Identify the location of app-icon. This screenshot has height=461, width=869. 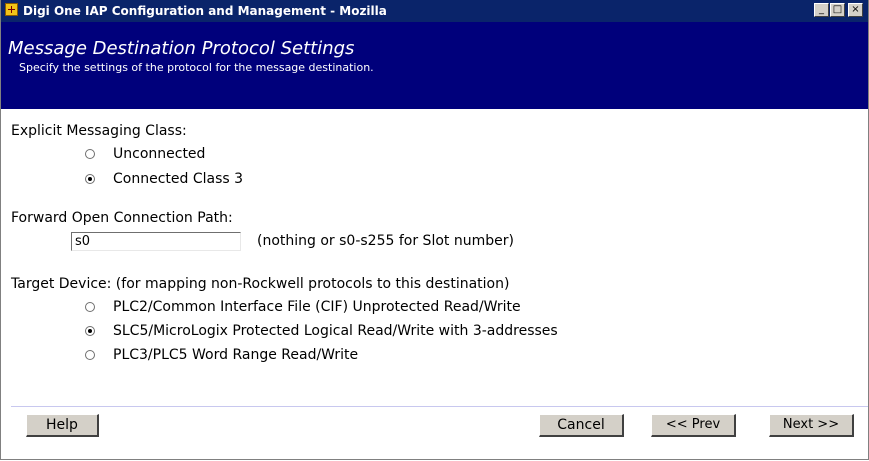
(11, 9).